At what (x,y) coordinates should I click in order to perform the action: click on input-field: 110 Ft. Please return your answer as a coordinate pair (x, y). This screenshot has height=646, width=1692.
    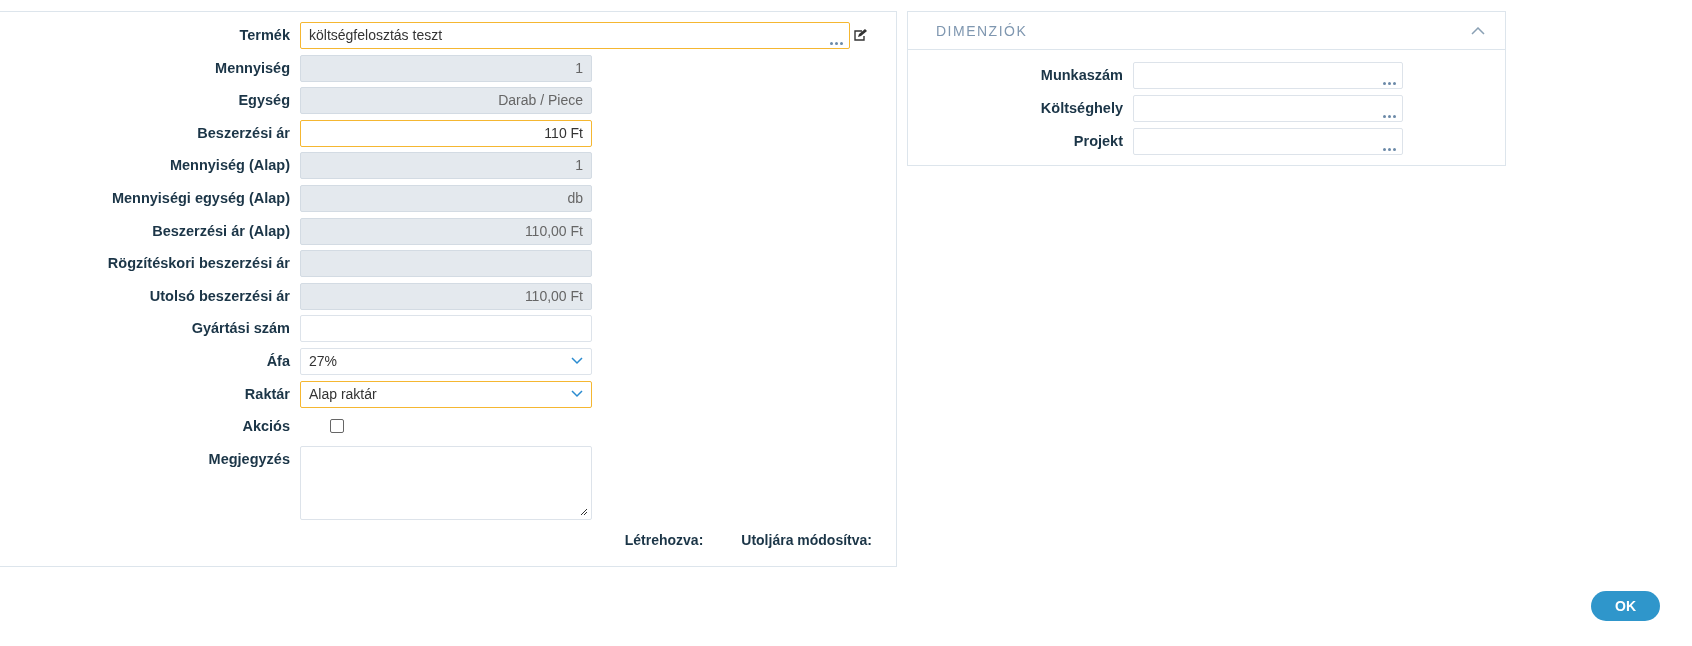
    Looking at the image, I should click on (446, 133).